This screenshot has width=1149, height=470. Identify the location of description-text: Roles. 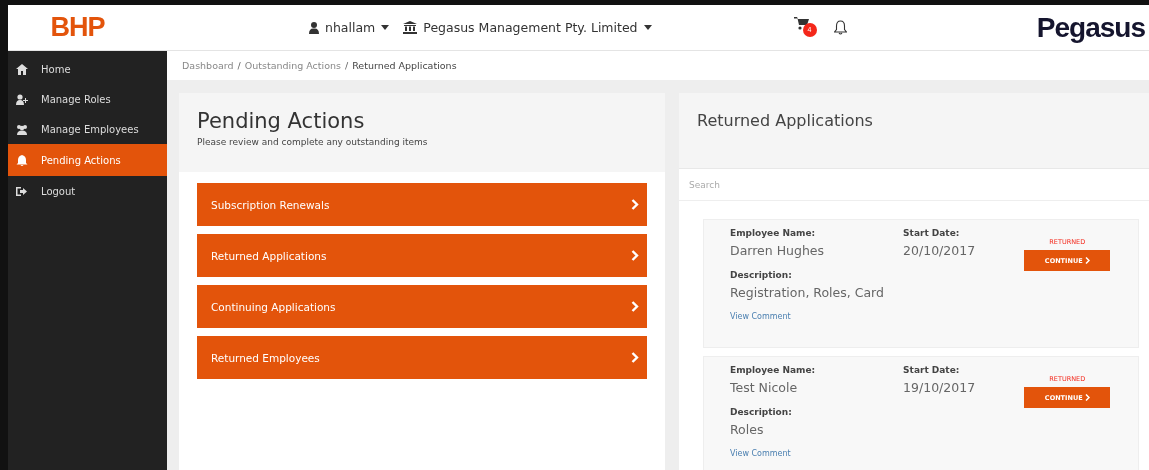
(747, 429).